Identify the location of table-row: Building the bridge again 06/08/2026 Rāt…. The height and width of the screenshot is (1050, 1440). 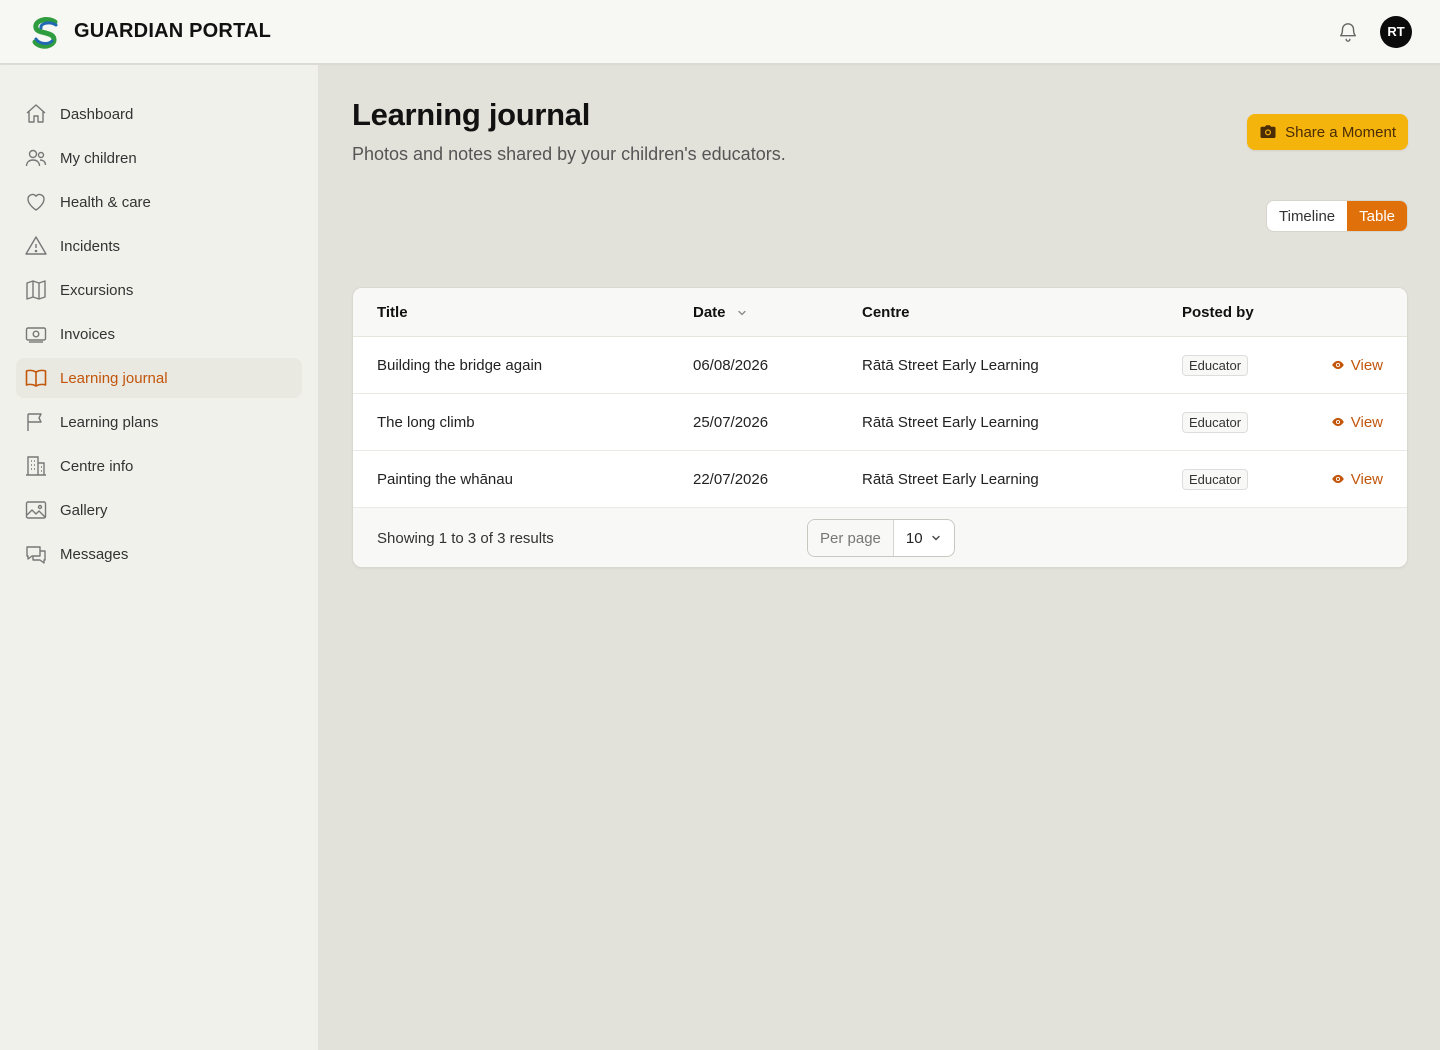
(880, 365).